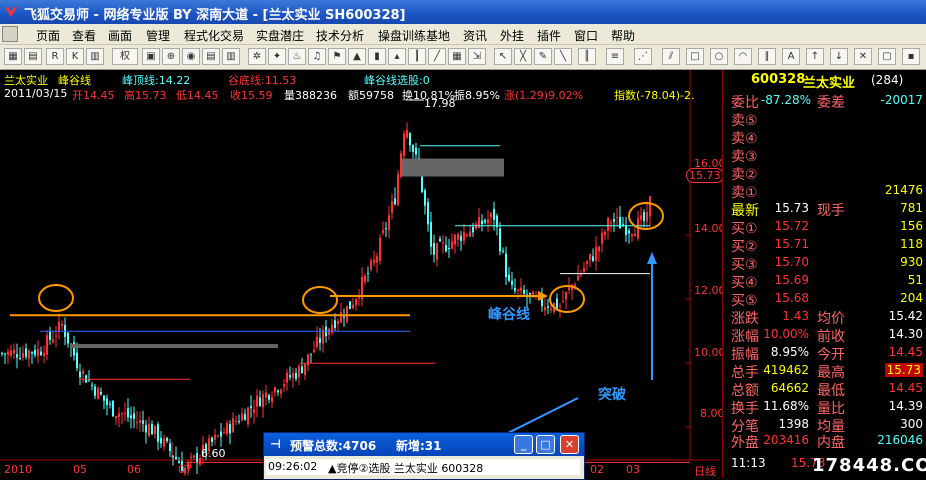 Image resolution: width=926 pixels, height=480 pixels. Describe the element at coordinates (397, 56) in the screenshot. I see `tool-up-icon: ▴` at that location.